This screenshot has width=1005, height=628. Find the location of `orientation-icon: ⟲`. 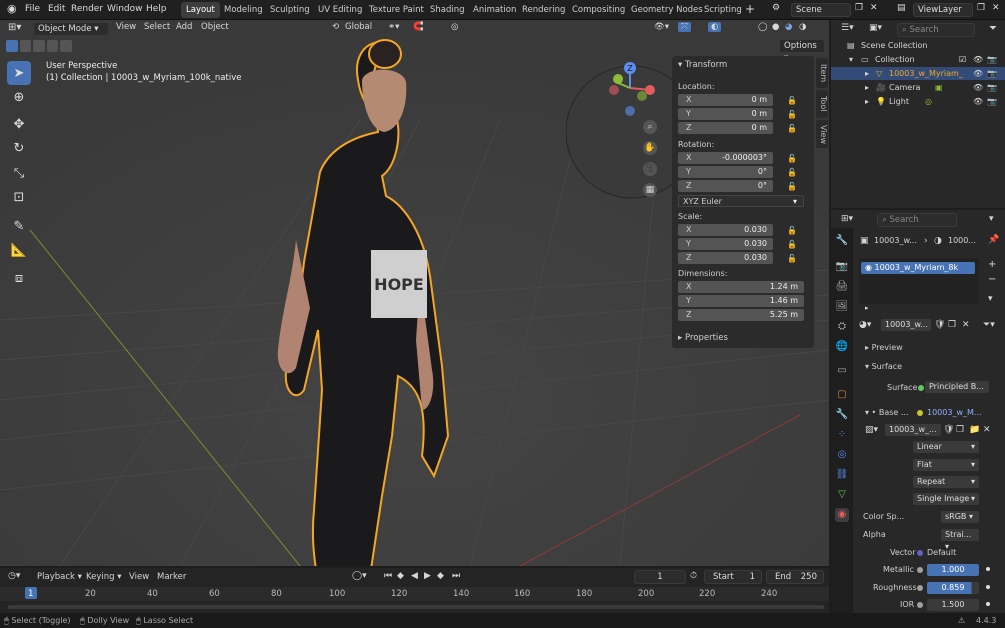

orientation-icon: ⟲ is located at coordinates (335, 27).